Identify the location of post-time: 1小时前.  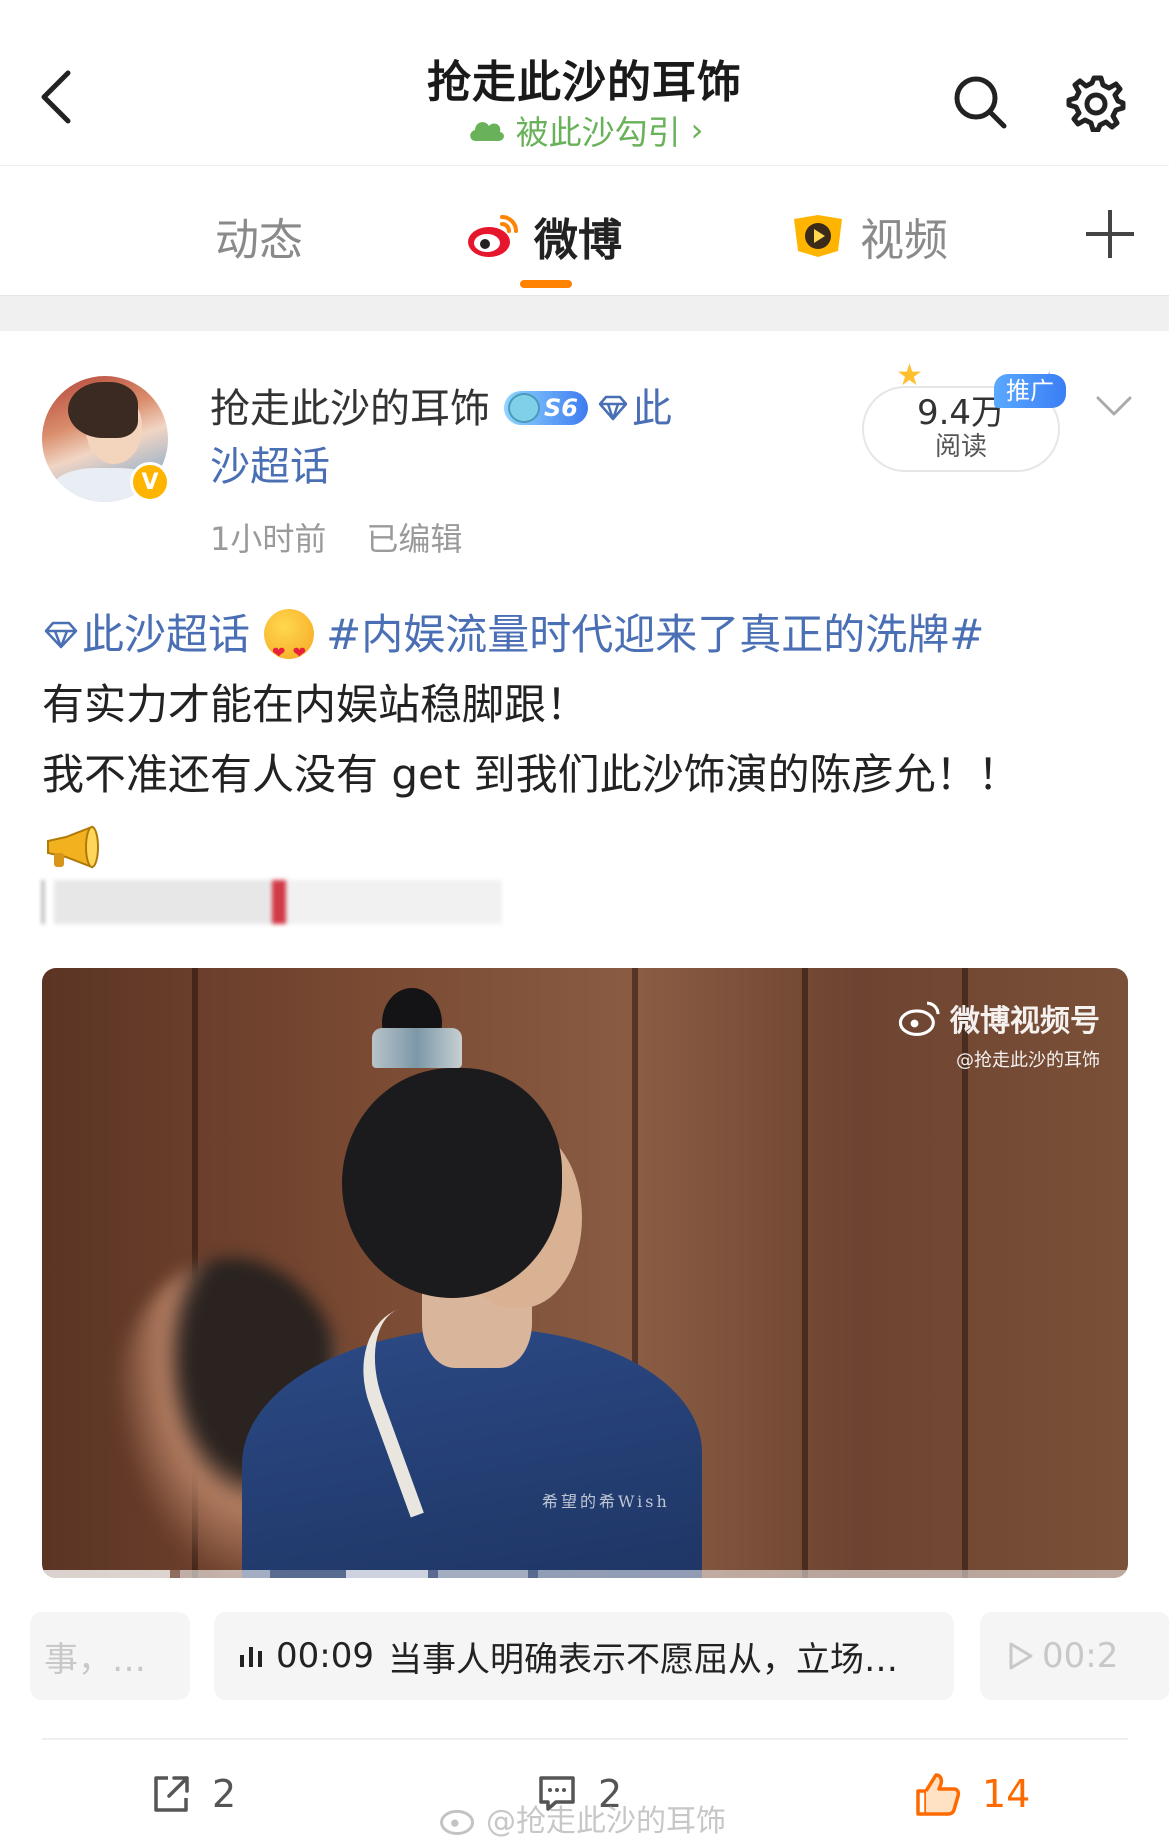
(268, 539).